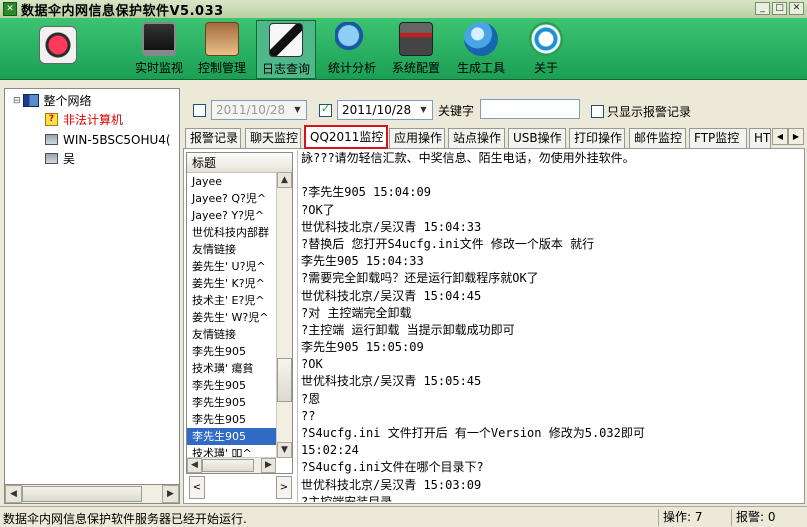  What do you see at coordinates (286, 40) in the screenshot?
I see `log-icon` at bounding box center [286, 40].